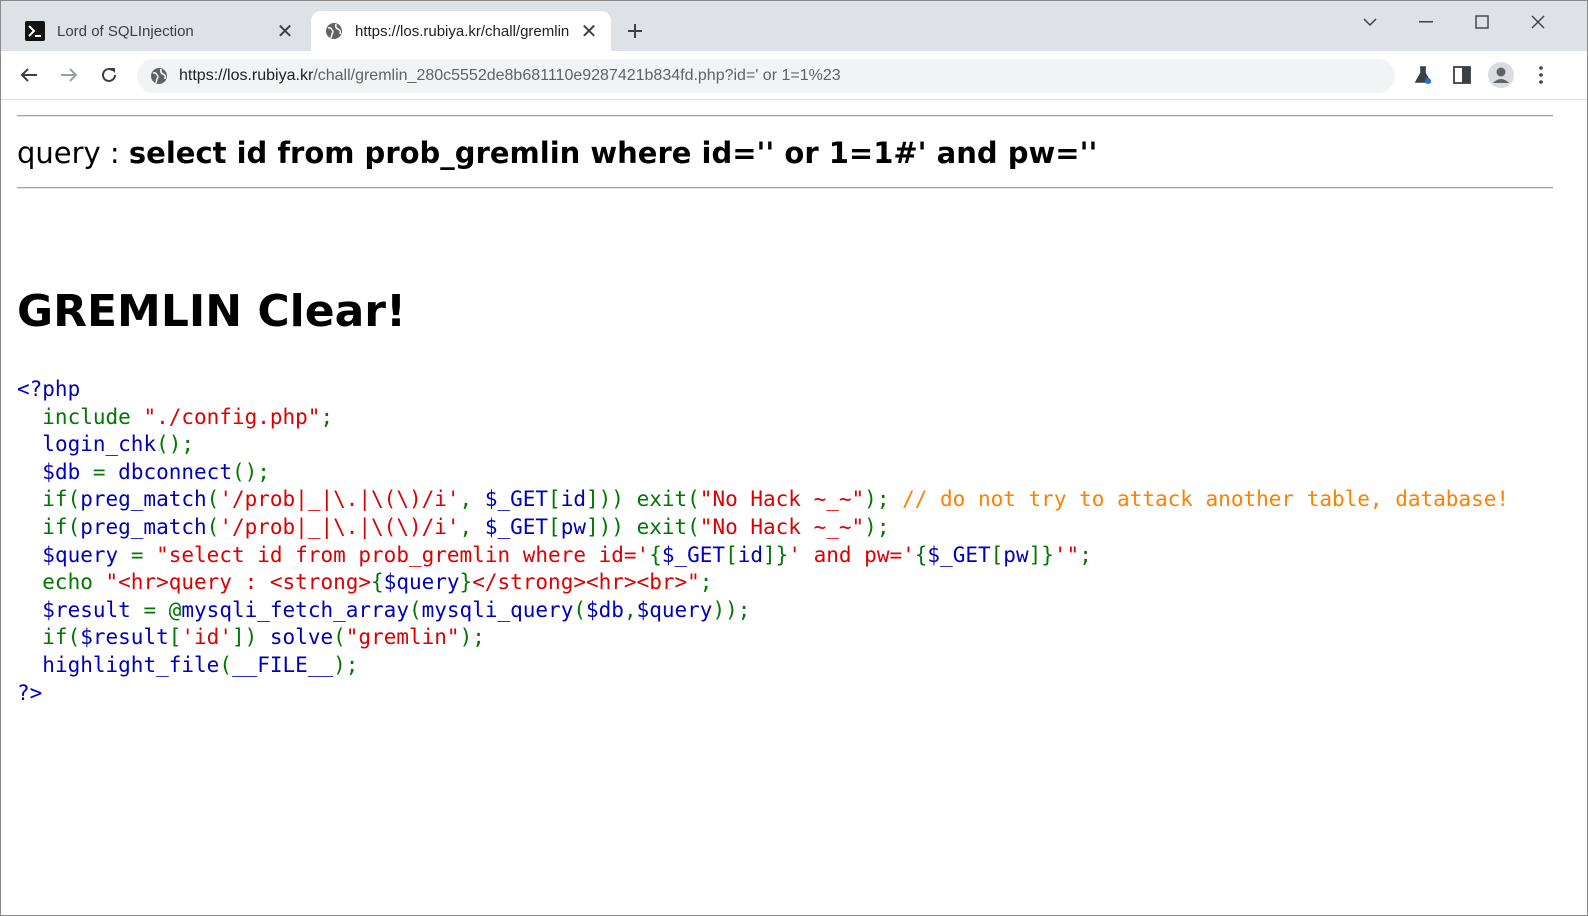 This screenshot has width=1588, height=916. Describe the element at coordinates (635, 31) in the screenshot. I see `new-tab-button` at that location.